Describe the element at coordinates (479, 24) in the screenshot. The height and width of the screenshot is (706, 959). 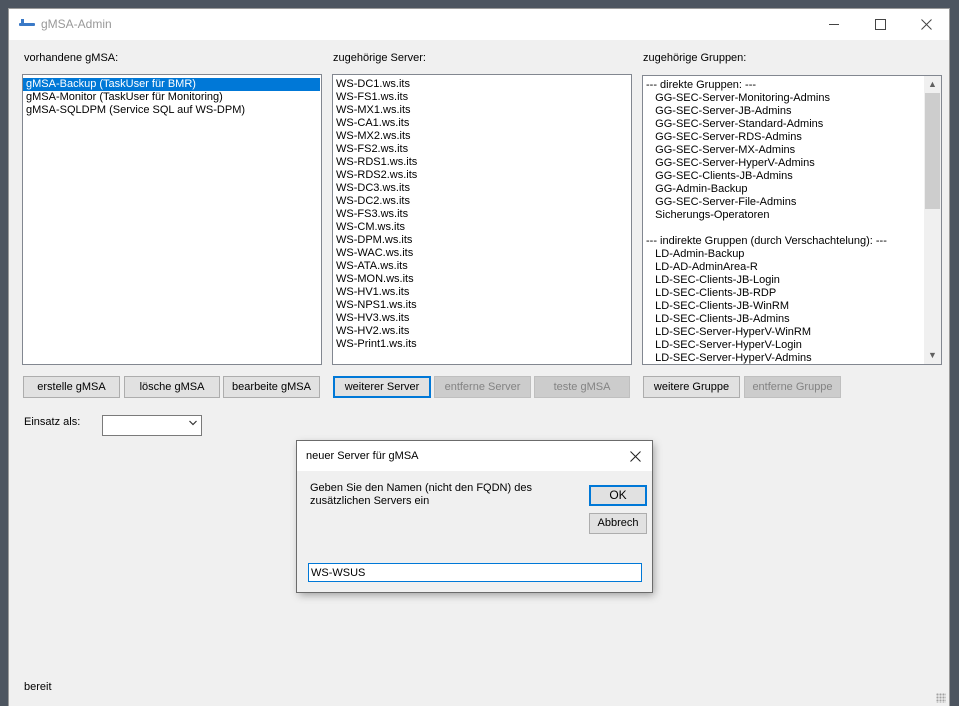
I see `title-bar: gMSA-Admin` at that location.